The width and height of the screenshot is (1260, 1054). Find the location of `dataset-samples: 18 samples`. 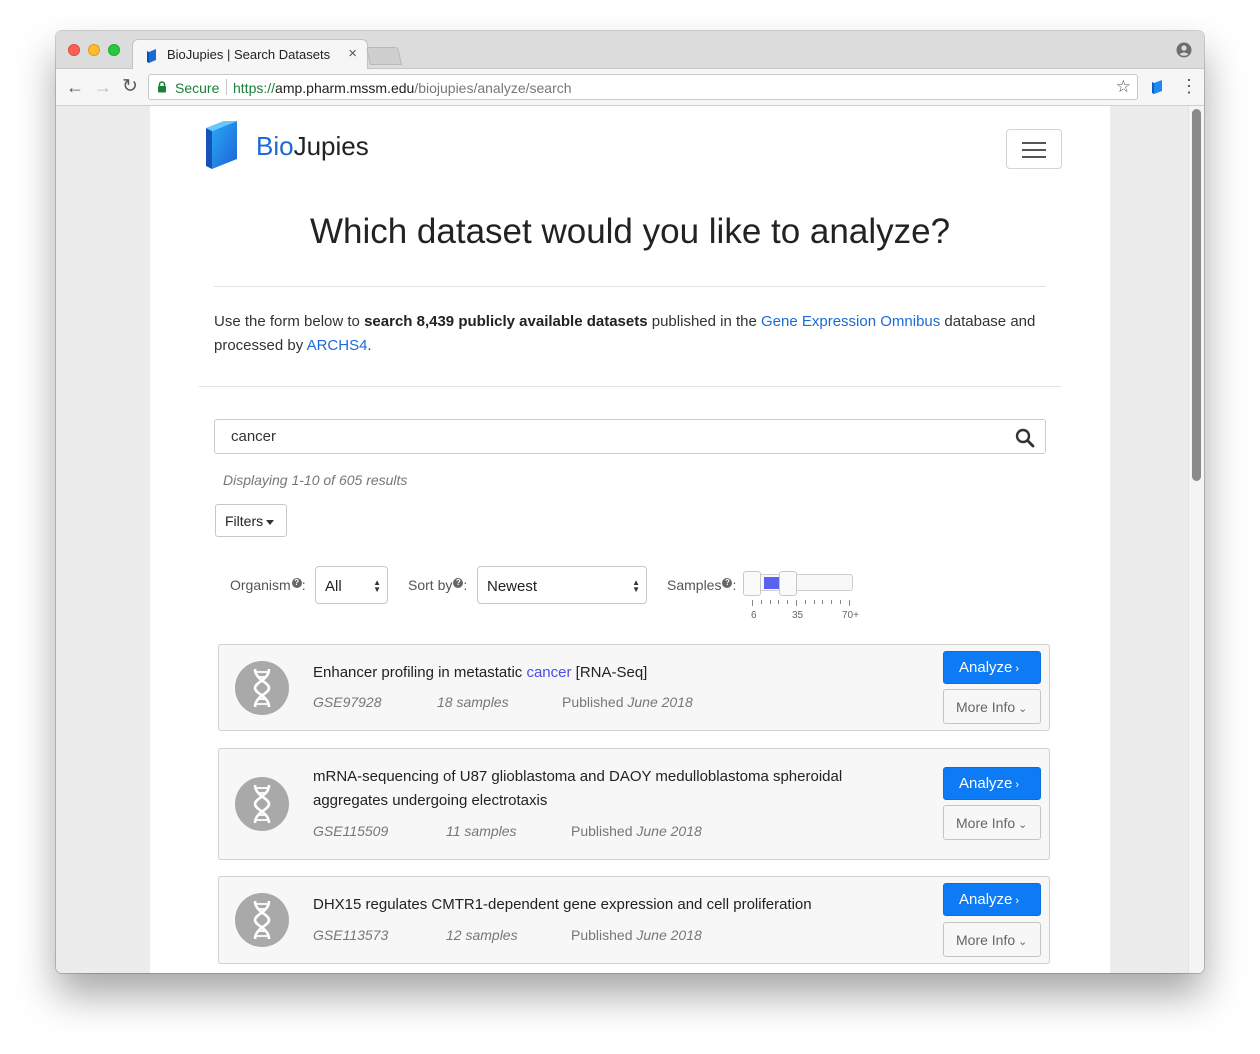

dataset-samples: 18 samples is located at coordinates (473, 702).